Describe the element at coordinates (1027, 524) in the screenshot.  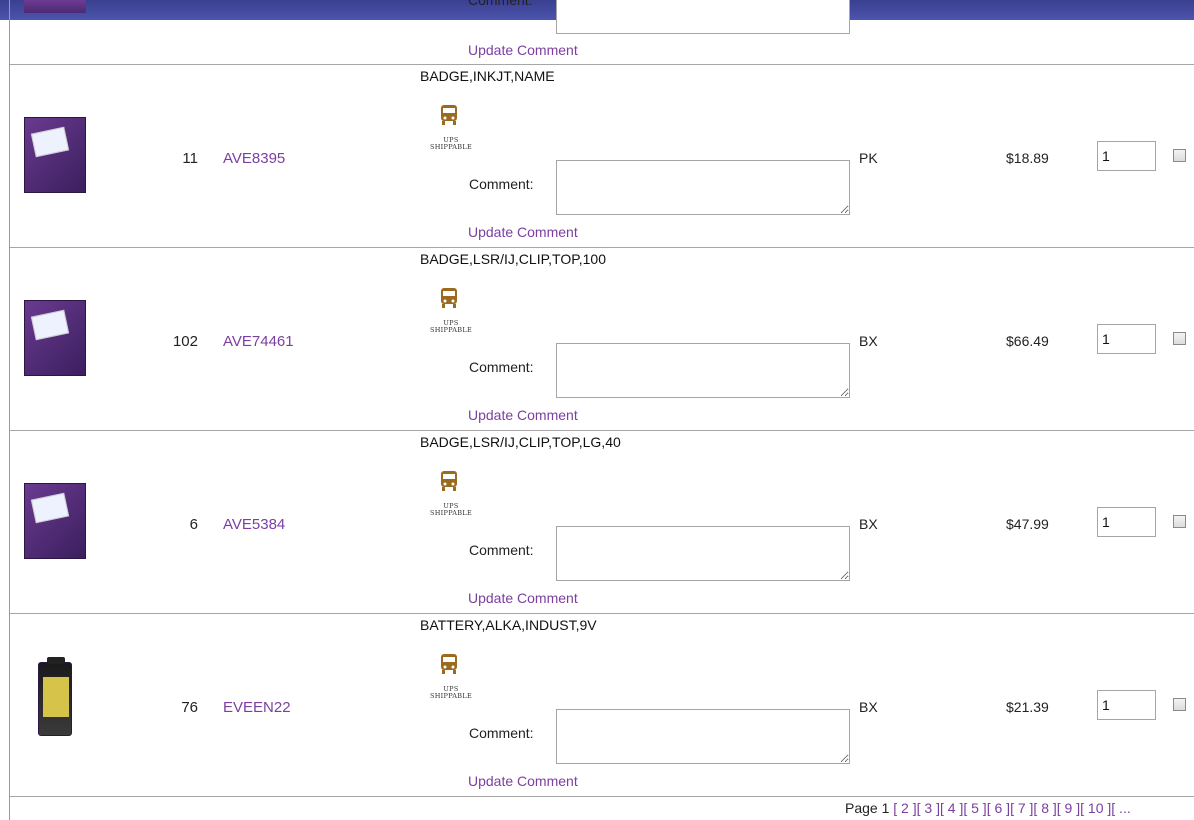
I see `price: $47.99` at that location.